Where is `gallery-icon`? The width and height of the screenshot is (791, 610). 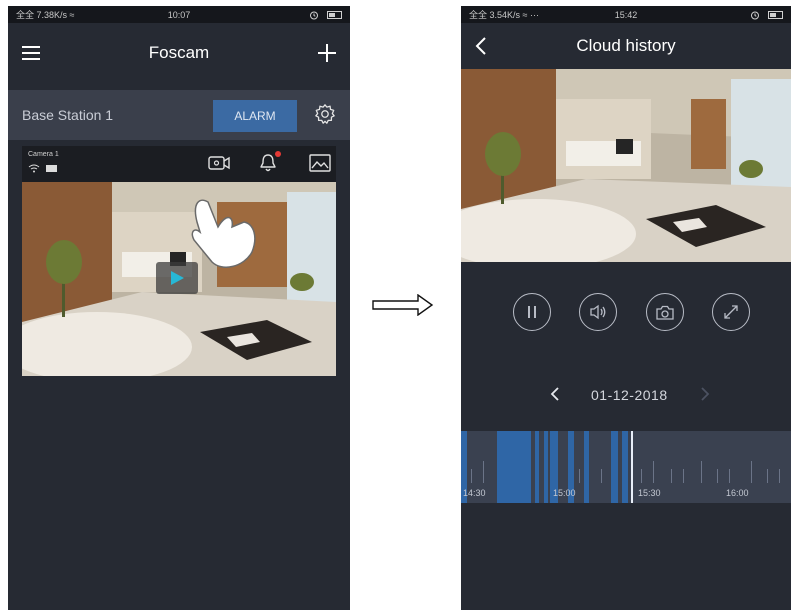
gallery-icon is located at coordinates (320, 163).